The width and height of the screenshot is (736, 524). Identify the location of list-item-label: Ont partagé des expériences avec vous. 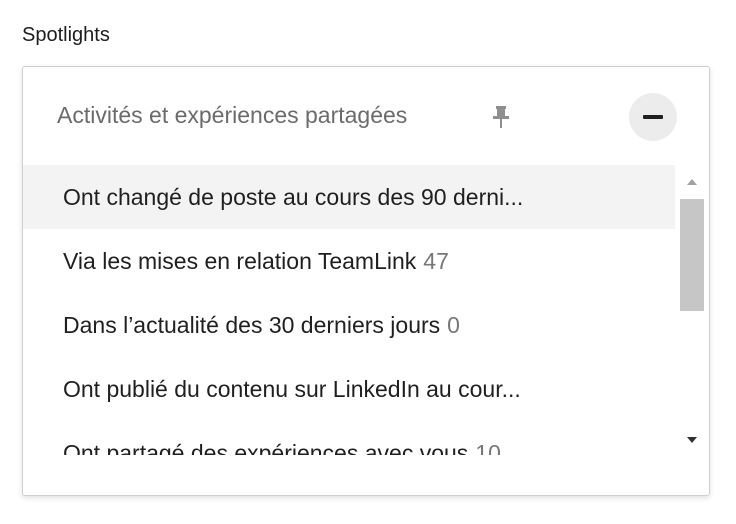
(266, 447).